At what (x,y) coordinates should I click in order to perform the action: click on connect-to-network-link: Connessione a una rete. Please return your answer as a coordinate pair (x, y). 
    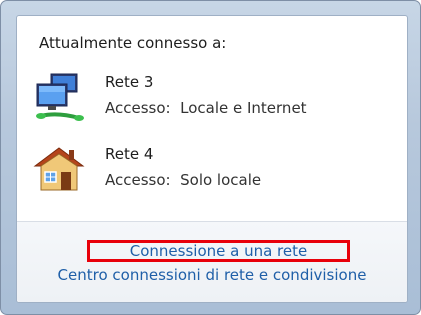
    Looking at the image, I should click on (218, 251).